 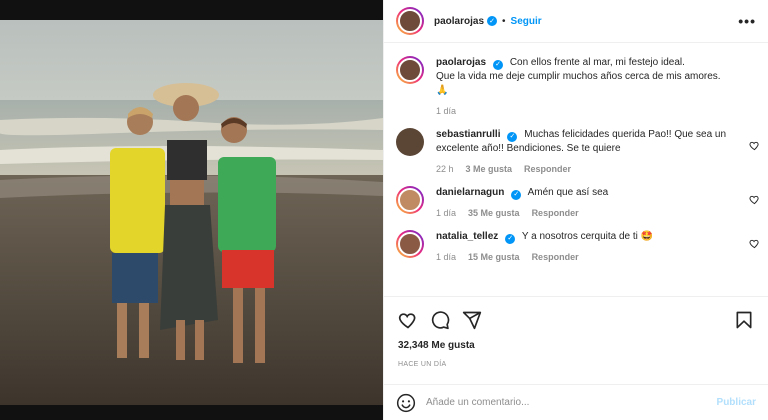 I want to click on comment-icon, so click(x=440, y=320).